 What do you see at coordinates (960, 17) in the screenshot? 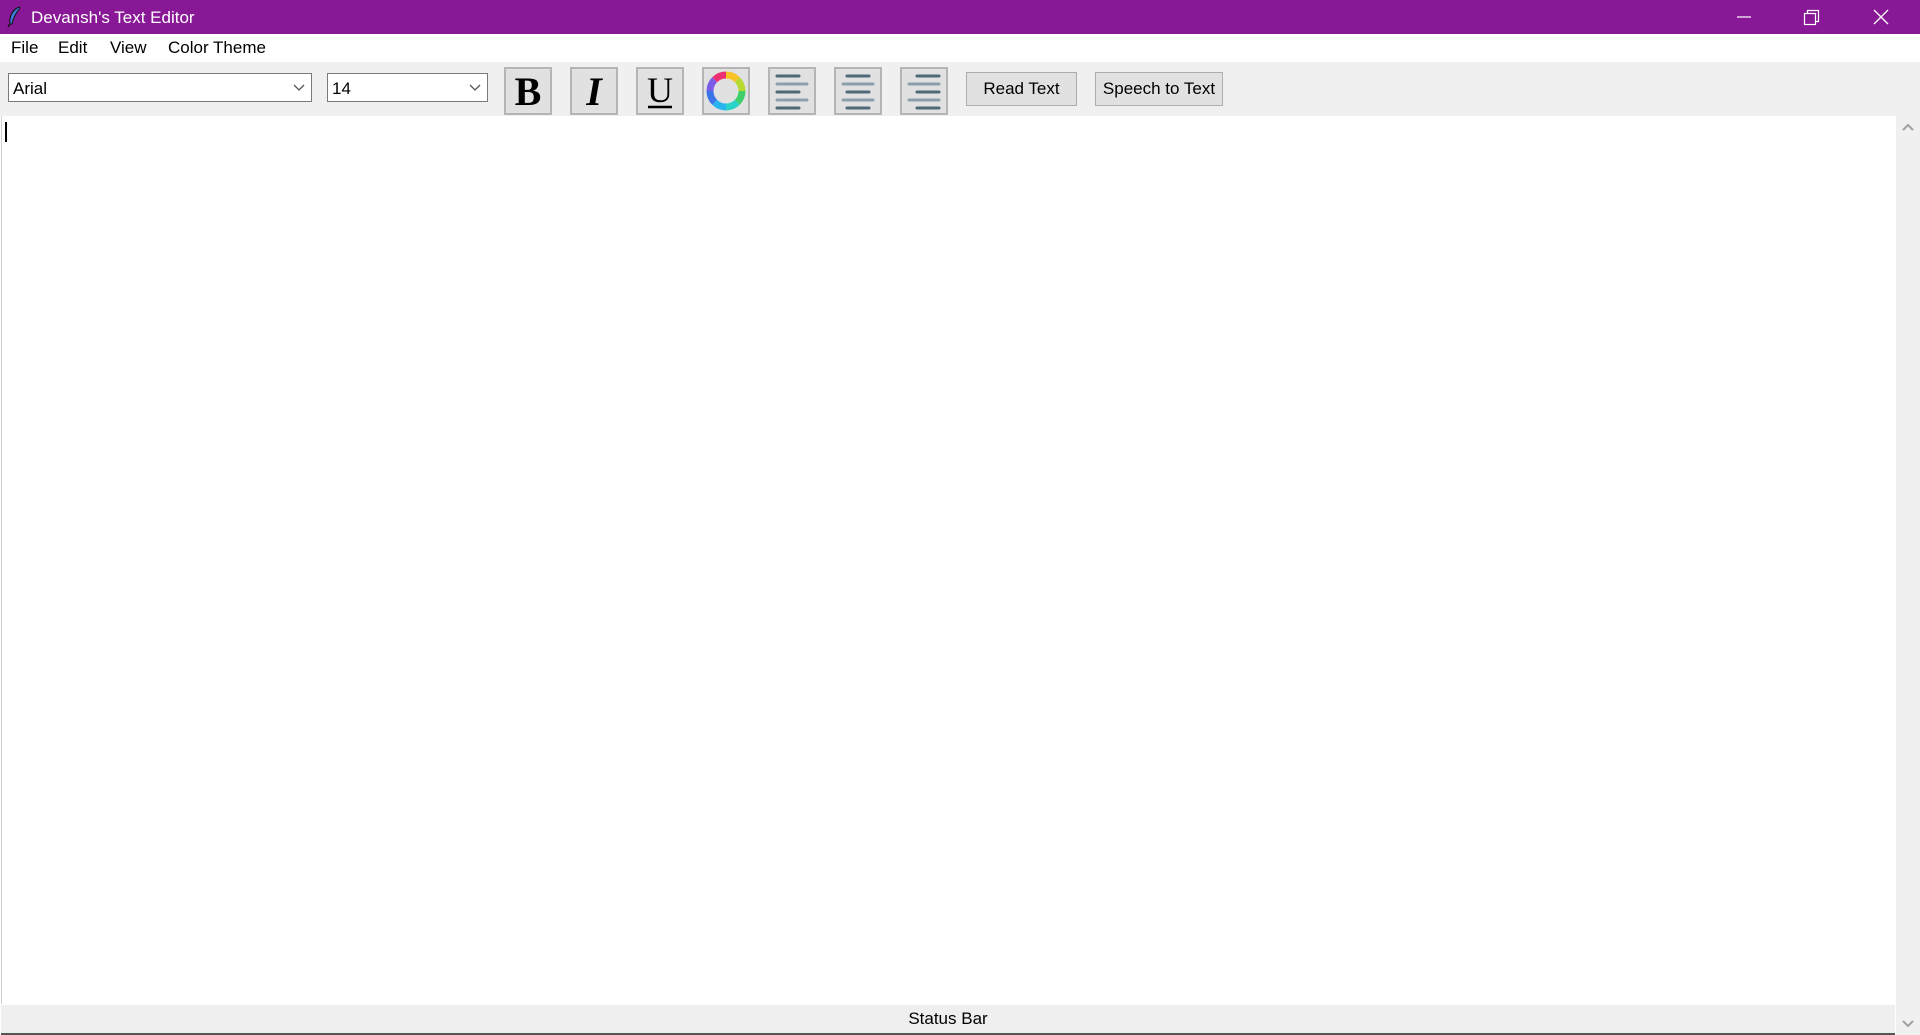
I see `title-bar: Devansh's Text Editor` at bounding box center [960, 17].